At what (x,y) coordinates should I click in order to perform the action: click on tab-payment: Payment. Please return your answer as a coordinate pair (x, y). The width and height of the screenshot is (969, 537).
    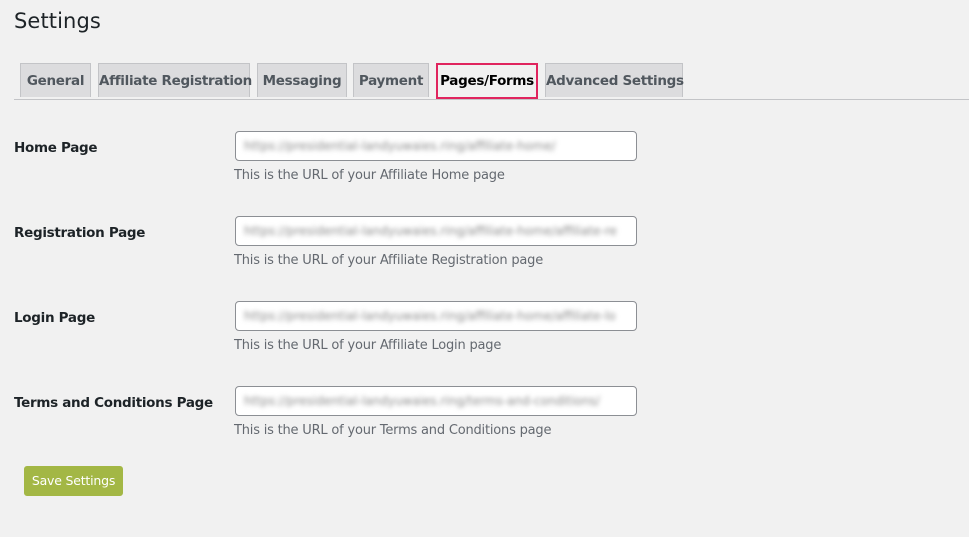
    Looking at the image, I should click on (391, 80).